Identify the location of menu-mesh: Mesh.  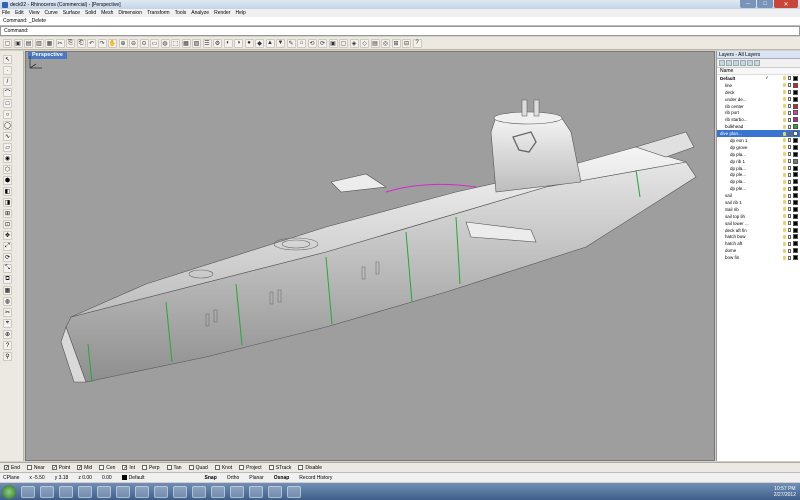
(107, 13).